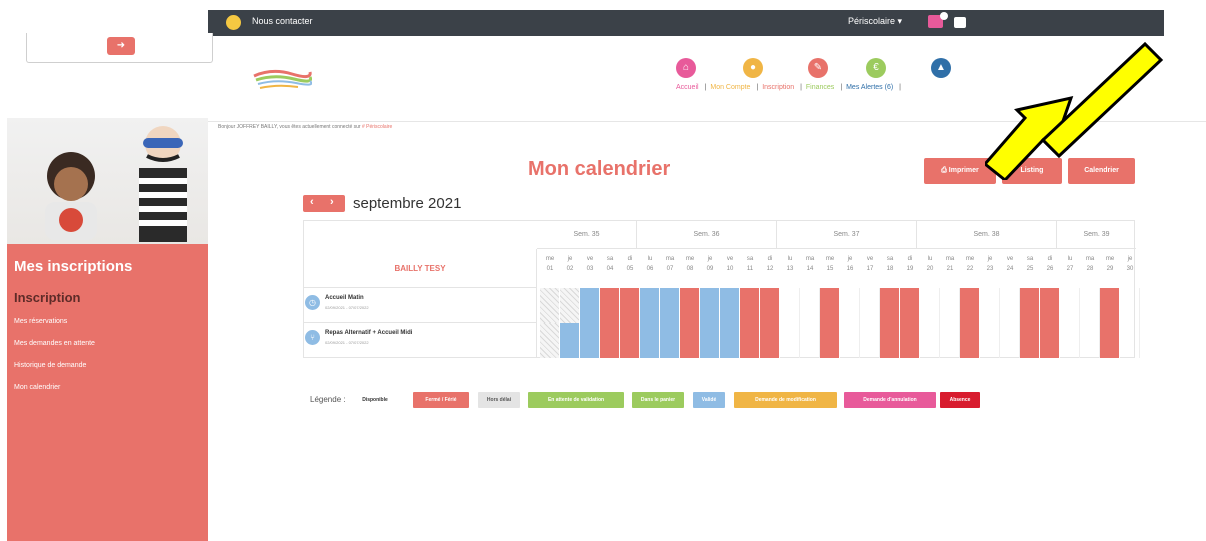 The width and height of the screenshot is (1206, 541). What do you see at coordinates (778, 87) in the screenshot?
I see `nav-inscription: Inscription` at bounding box center [778, 87].